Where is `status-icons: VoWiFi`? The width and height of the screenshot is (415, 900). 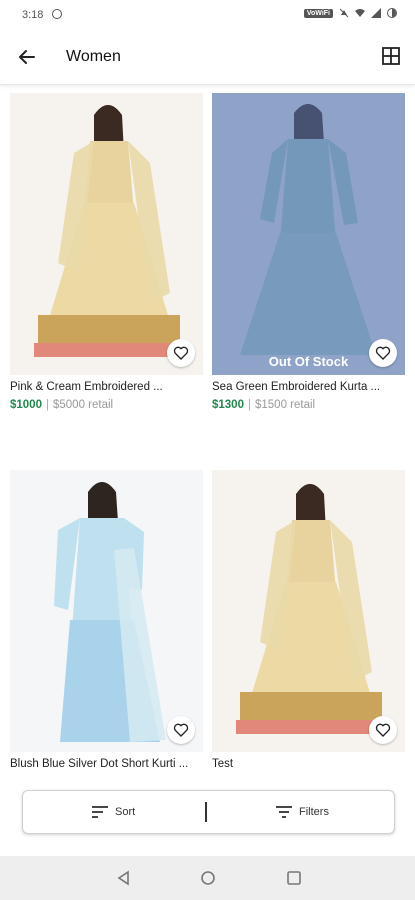
status-icons: VoWiFi is located at coordinates (350, 13).